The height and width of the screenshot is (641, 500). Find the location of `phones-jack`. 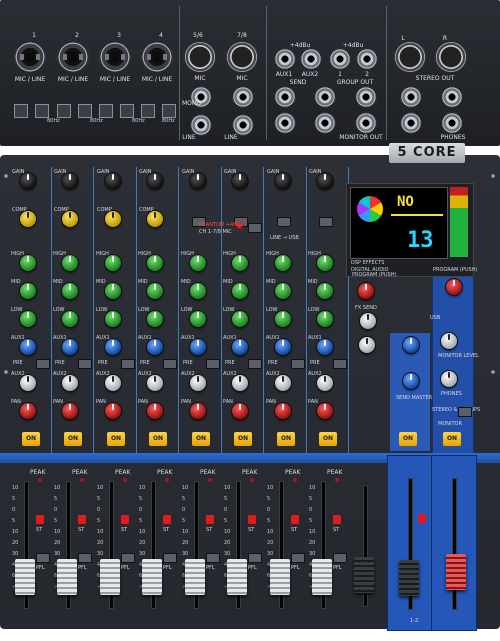

phones-jack is located at coordinates (452, 123).